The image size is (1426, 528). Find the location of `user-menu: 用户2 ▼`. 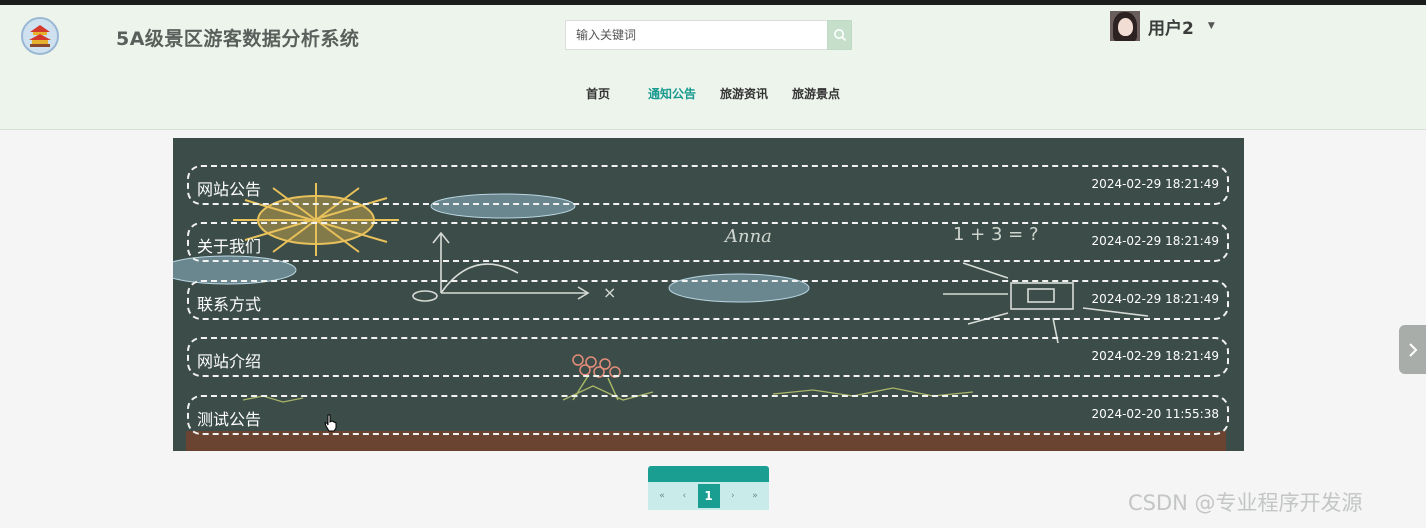

user-menu: 用户2 ▼ is located at coordinates (1162, 26).